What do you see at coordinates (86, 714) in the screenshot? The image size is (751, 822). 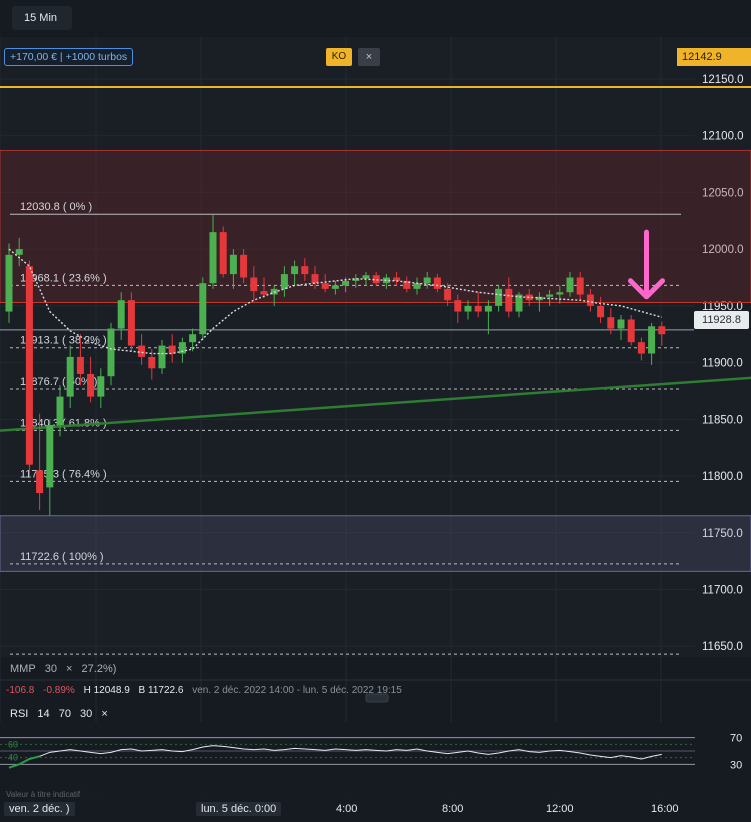 I see `rsi-param-3: 30` at bounding box center [86, 714].